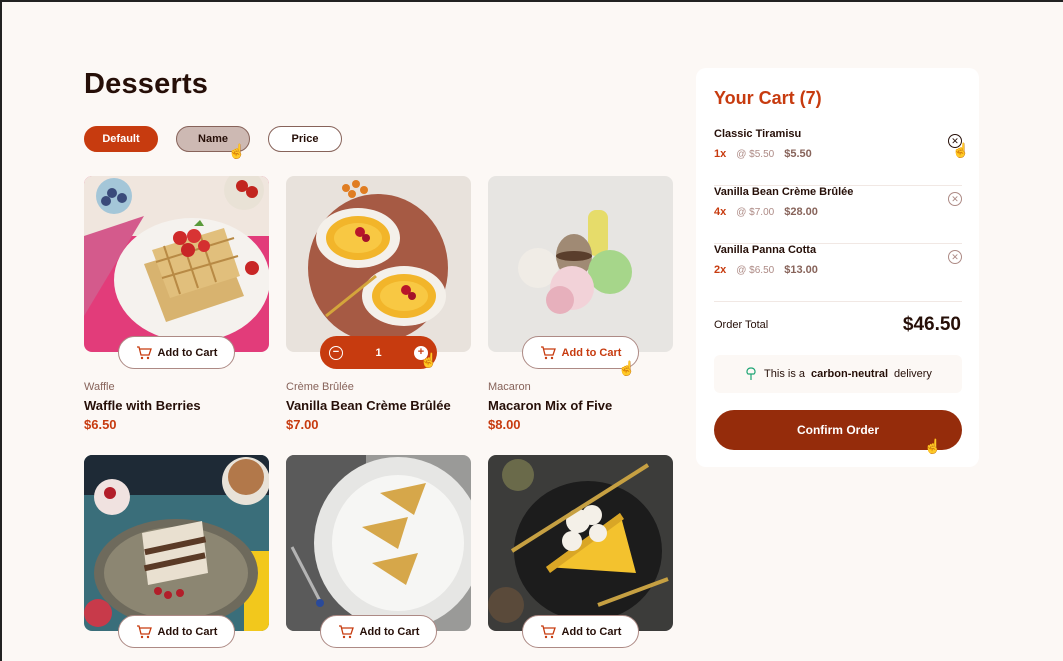  I want to click on cart-item-total: $28.00, so click(801, 212).